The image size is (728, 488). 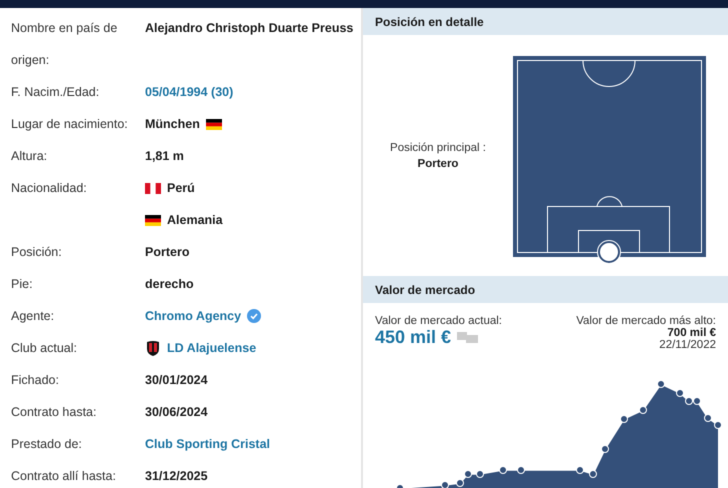 What do you see at coordinates (413, 337) in the screenshot?
I see `current-market-value: 450 mil €` at bounding box center [413, 337].